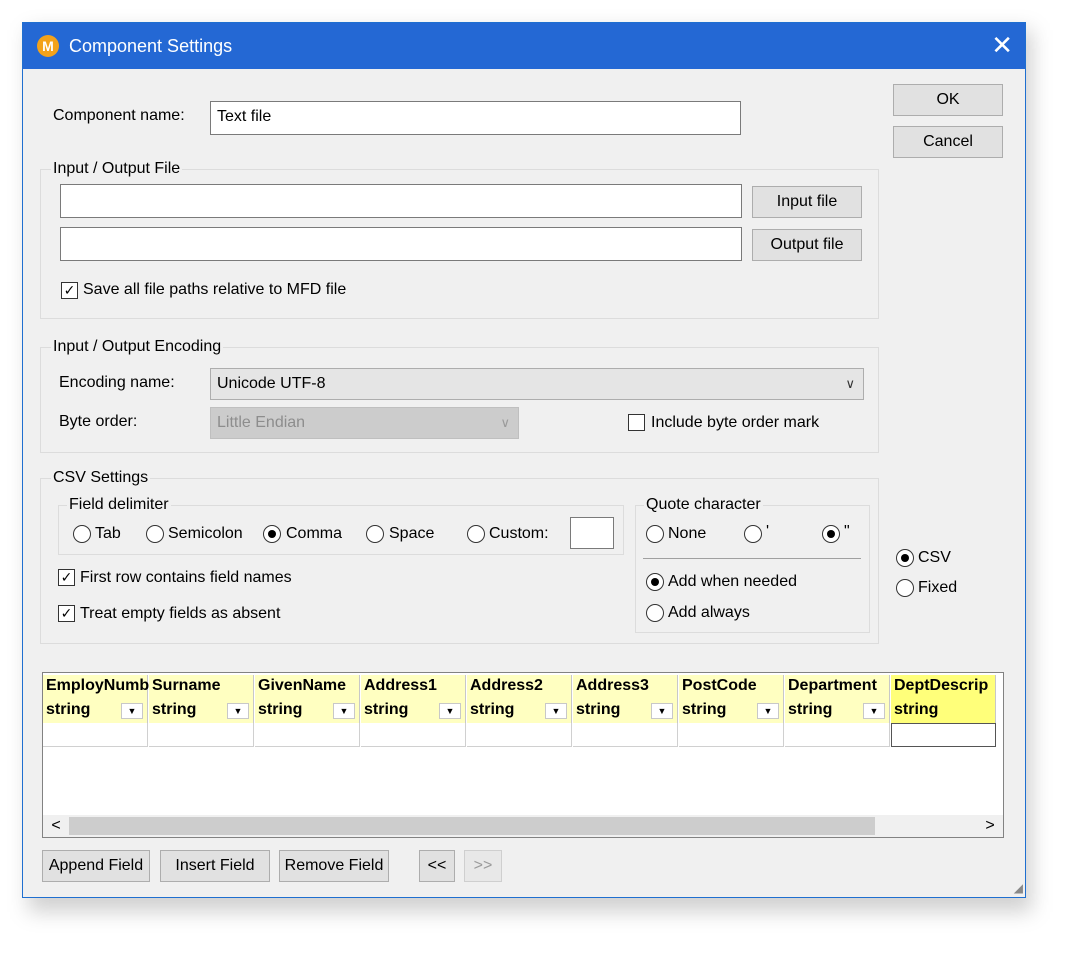  What do you see at coordinates (48, 46) in the screenshot?
I see `app-logo-icon: M` at bounding box center [48, 46].